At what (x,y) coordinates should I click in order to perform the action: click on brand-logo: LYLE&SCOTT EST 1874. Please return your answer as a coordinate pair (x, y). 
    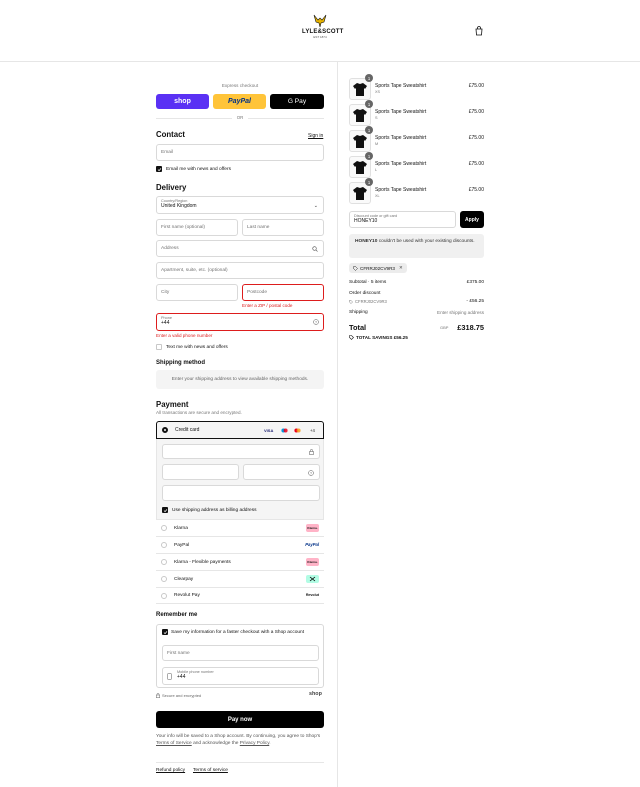
    Looking at the image, I should click on (322, 31).